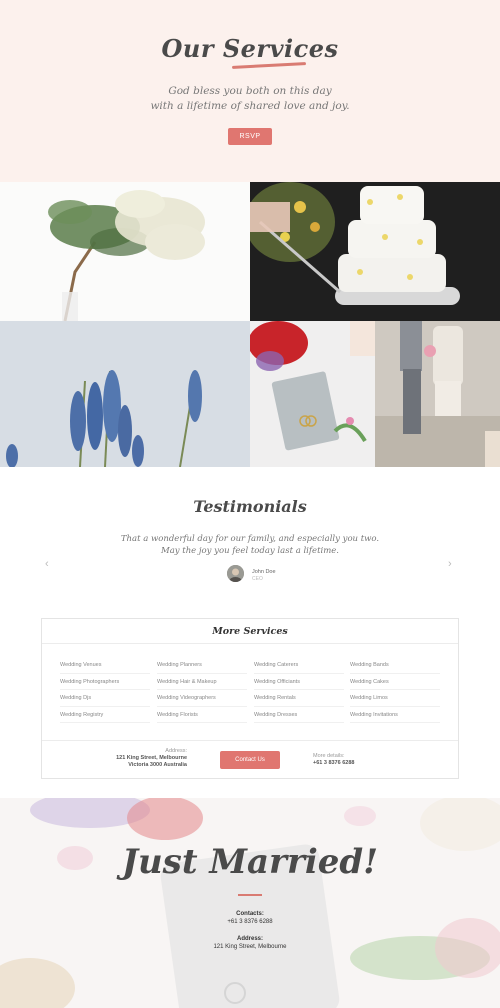 This screenshot has height=1008, width=500. I want to click on phone-number: +61 3 8376 6288, so click(334, 763).